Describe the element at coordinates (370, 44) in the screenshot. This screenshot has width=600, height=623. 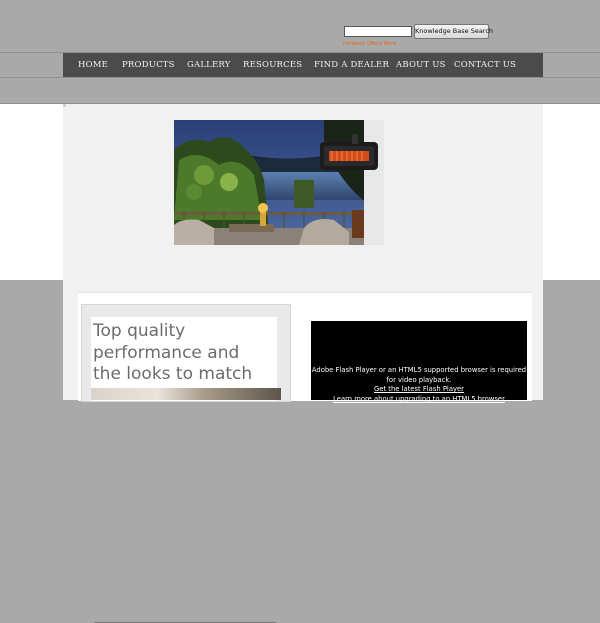
I see `header-tagline: Infratech Offers More` at that location.